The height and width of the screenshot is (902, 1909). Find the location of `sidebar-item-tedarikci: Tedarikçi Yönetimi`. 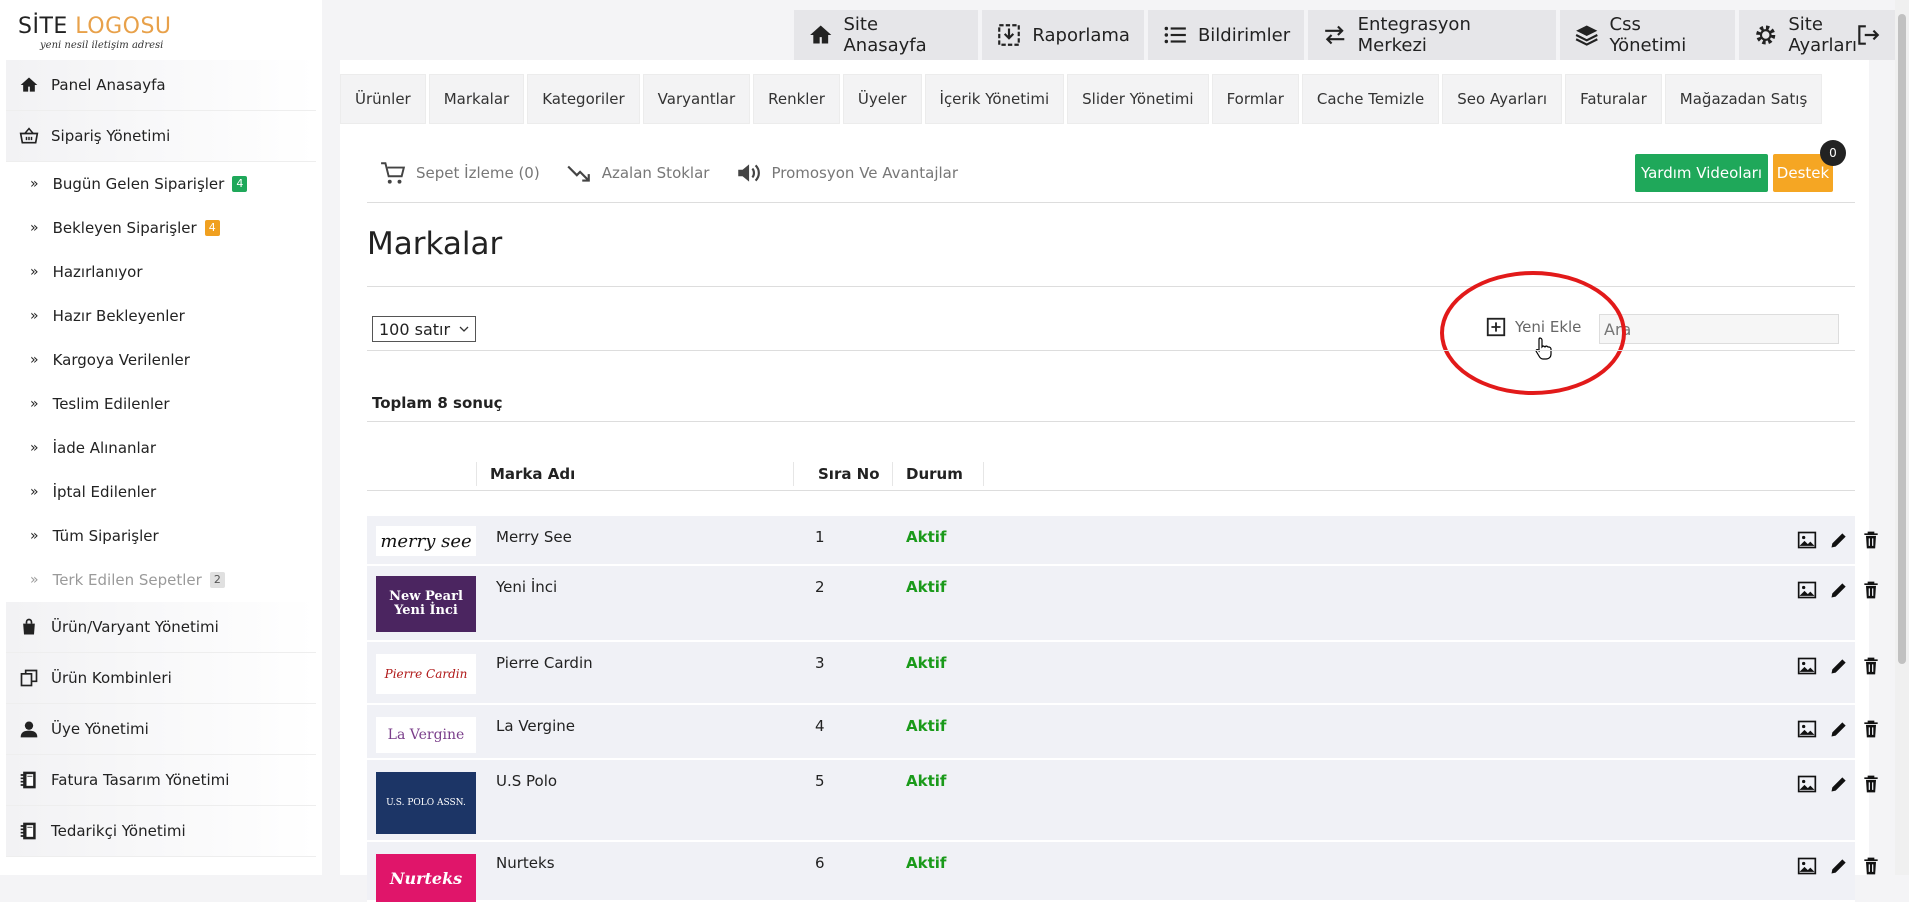

sidebar-item-tedarikci: Tedarikçi Yönetimi is located at coordinates (161, 831).